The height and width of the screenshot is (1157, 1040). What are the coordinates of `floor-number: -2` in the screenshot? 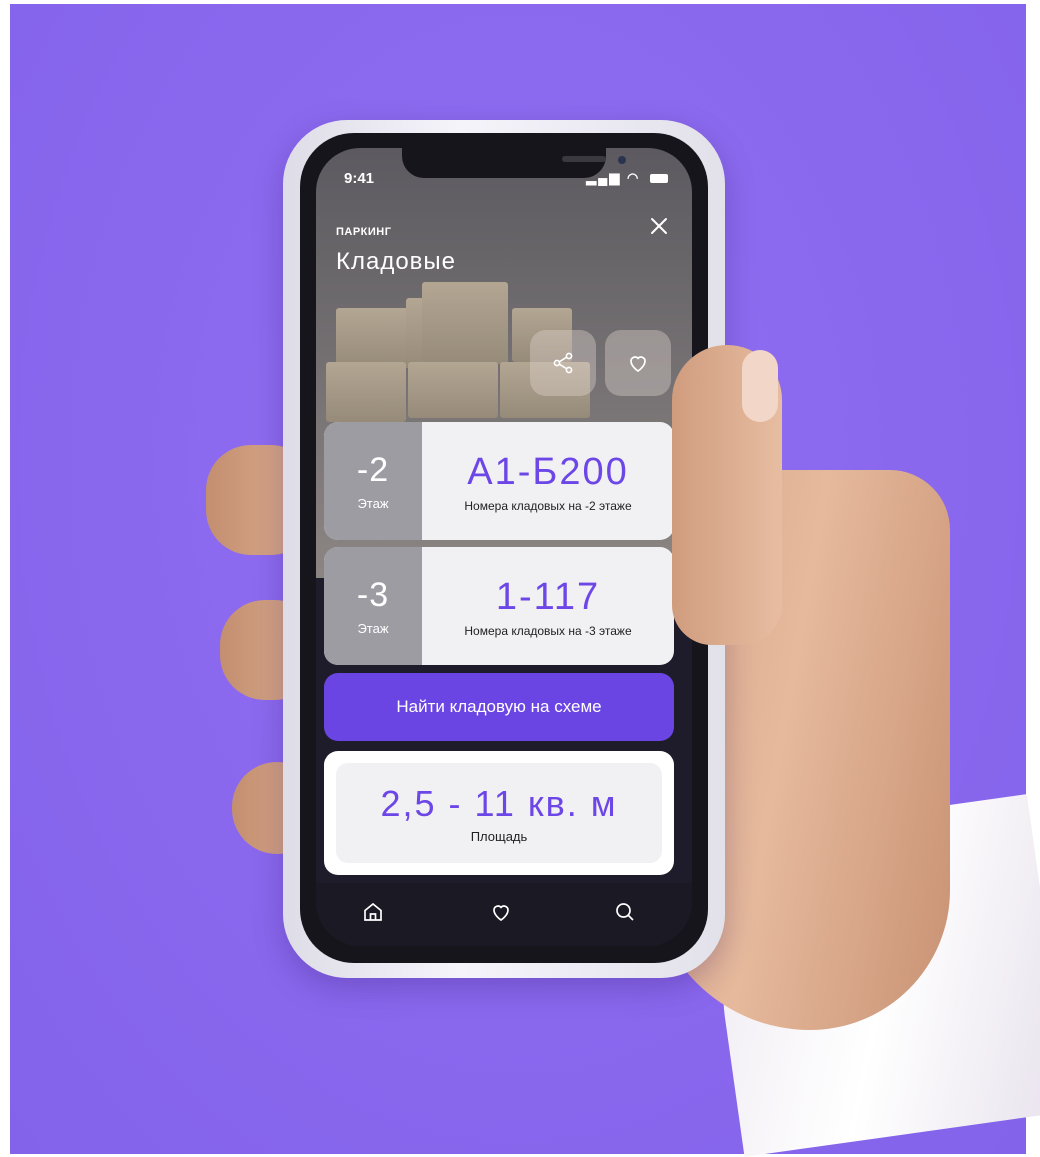 It's located at (373, 470).